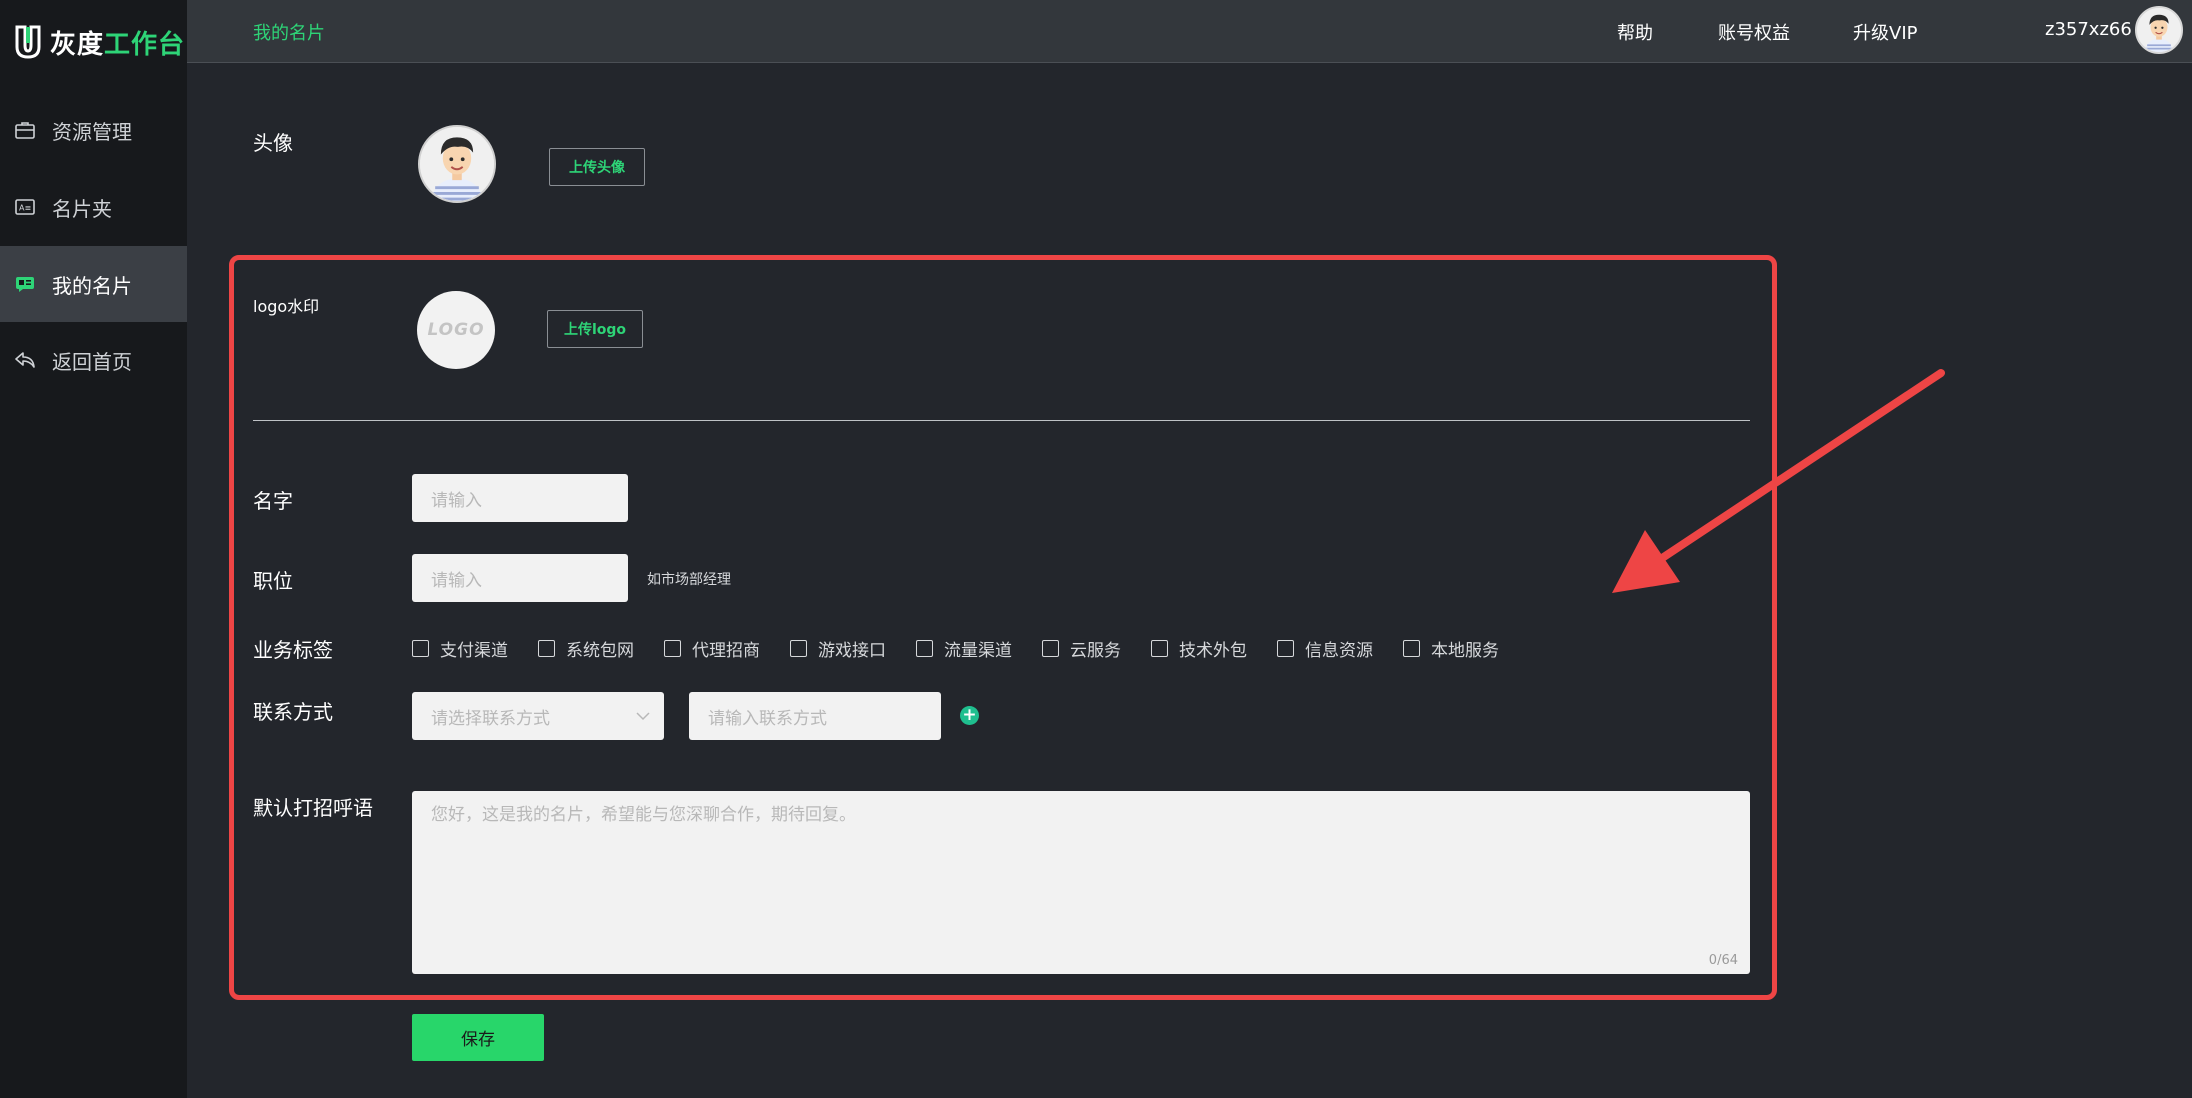 The height and width of the screenshot is (1098, 2192). What do you see at coordinates (1095, 651) in the screenshot?
I see `checkbox-label: 云服务` at bounding box center [1095, 651].